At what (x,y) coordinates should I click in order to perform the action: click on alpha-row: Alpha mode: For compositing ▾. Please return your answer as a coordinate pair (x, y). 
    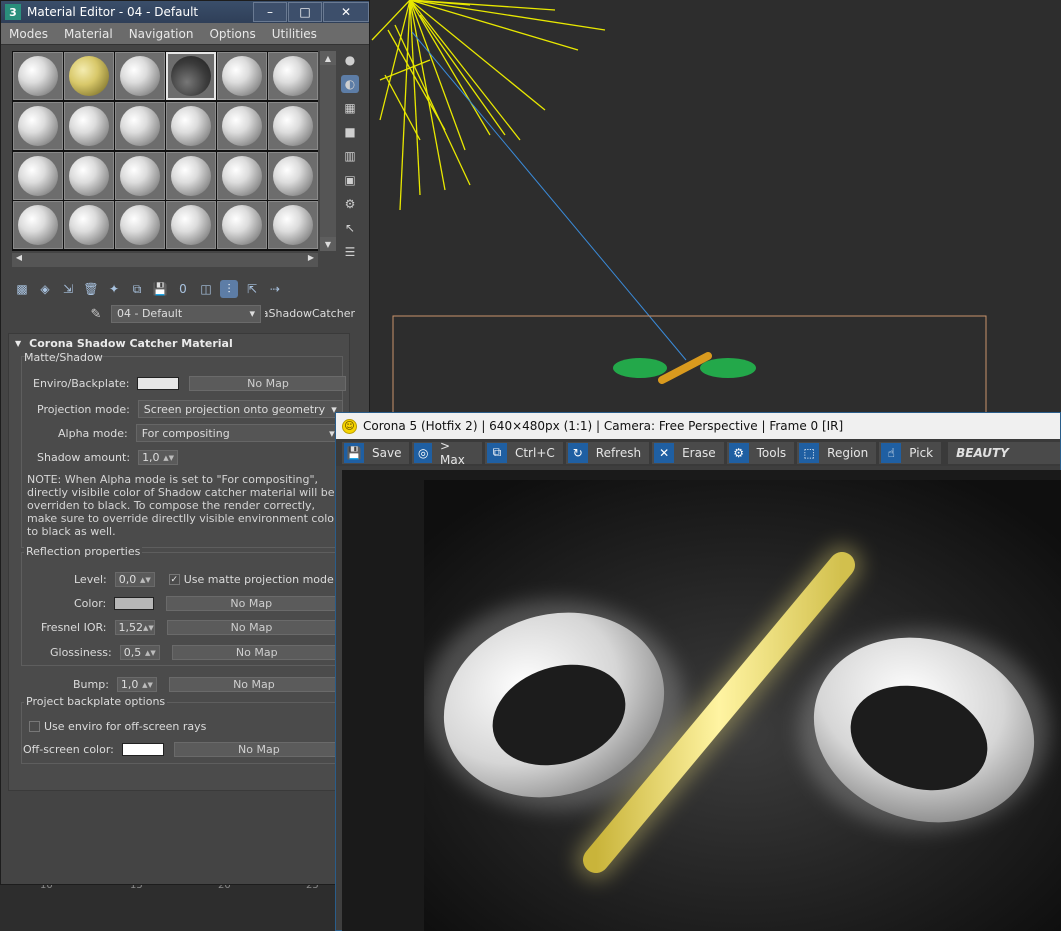
    Looking at the image, I should click on (199, 433).